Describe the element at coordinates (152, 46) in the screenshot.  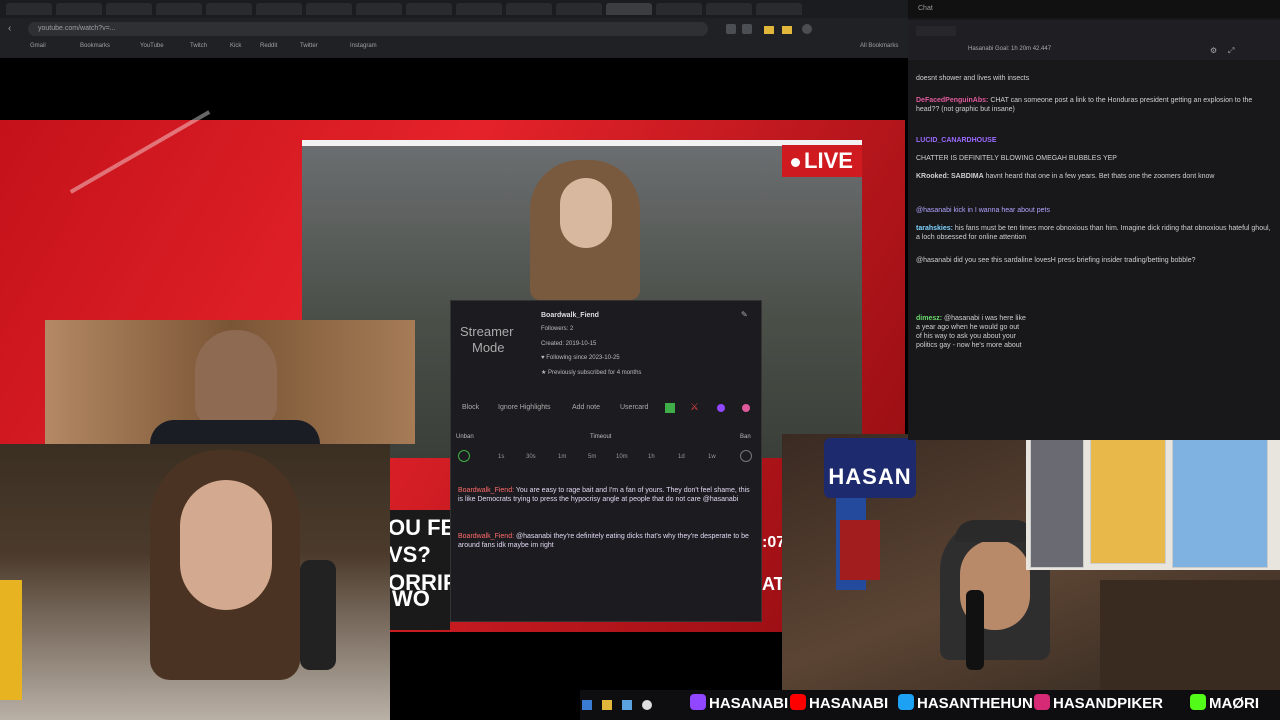
I see `bookmark-item: YouTube` at that location.